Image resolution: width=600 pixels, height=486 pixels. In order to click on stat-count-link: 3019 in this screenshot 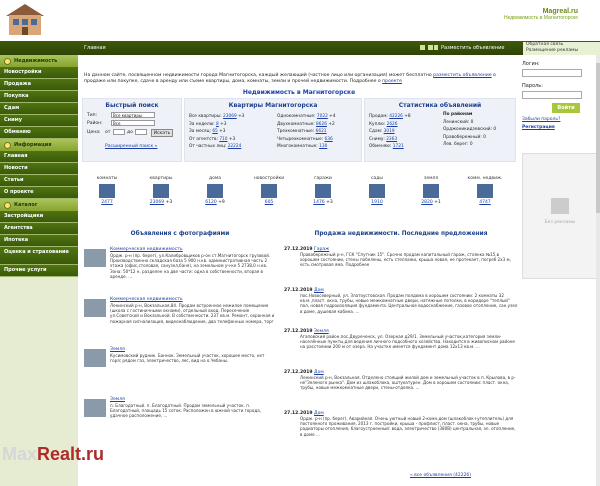, I will do `click(389, 131)`.